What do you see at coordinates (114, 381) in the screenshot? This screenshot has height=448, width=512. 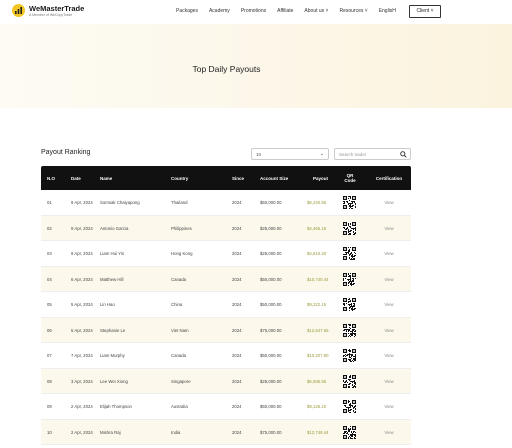 I see `row-trader-name: Lee Wei Xiong` at bounding box center [114, 381].